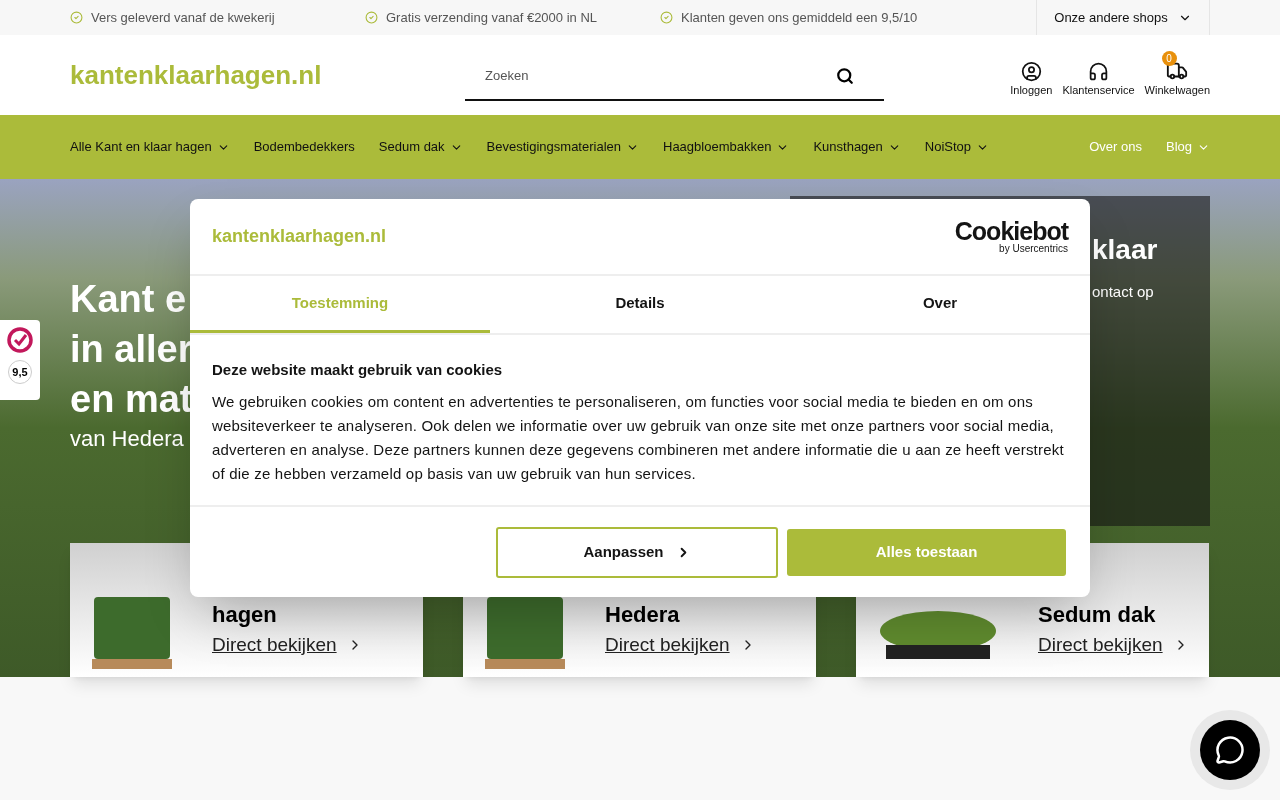  I want to click on header-action: Inloggen, so click(1031, 75).